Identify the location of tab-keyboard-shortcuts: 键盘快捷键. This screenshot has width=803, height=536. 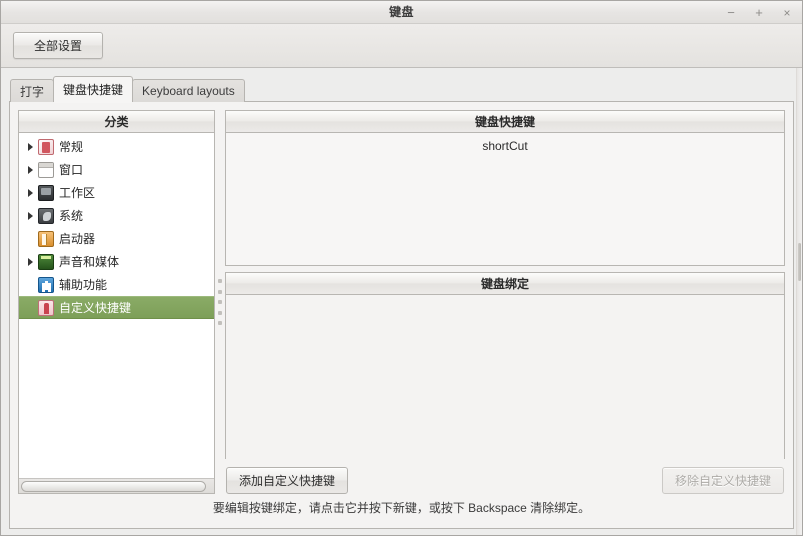
(93, 89).